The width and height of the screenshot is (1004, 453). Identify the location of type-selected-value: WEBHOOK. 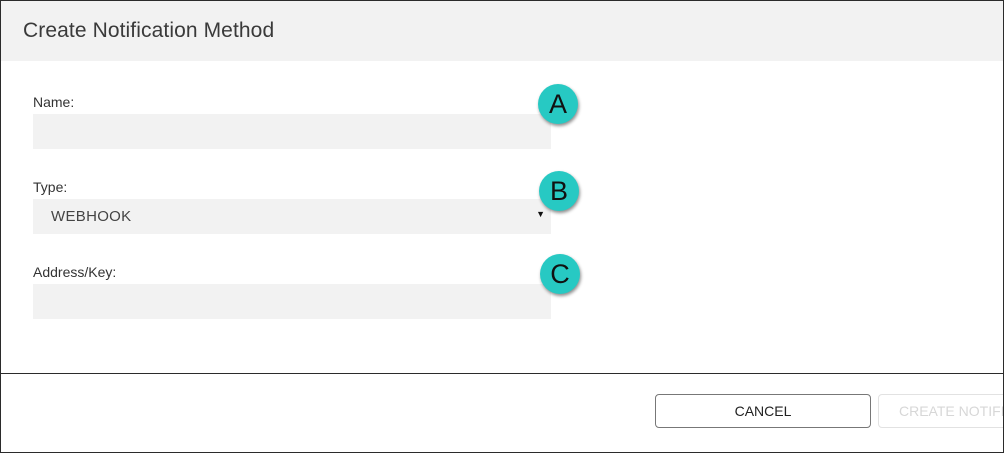
(91, 216).